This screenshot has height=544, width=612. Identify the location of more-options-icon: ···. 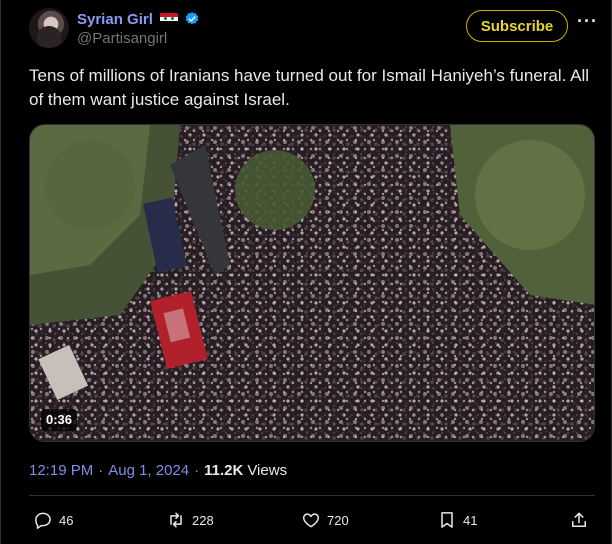
(587, 23).